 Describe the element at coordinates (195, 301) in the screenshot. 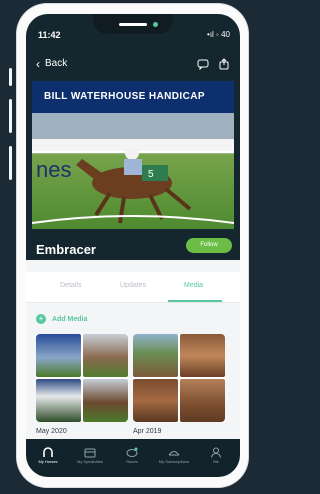

I see `active-tab-indicator` at that location.